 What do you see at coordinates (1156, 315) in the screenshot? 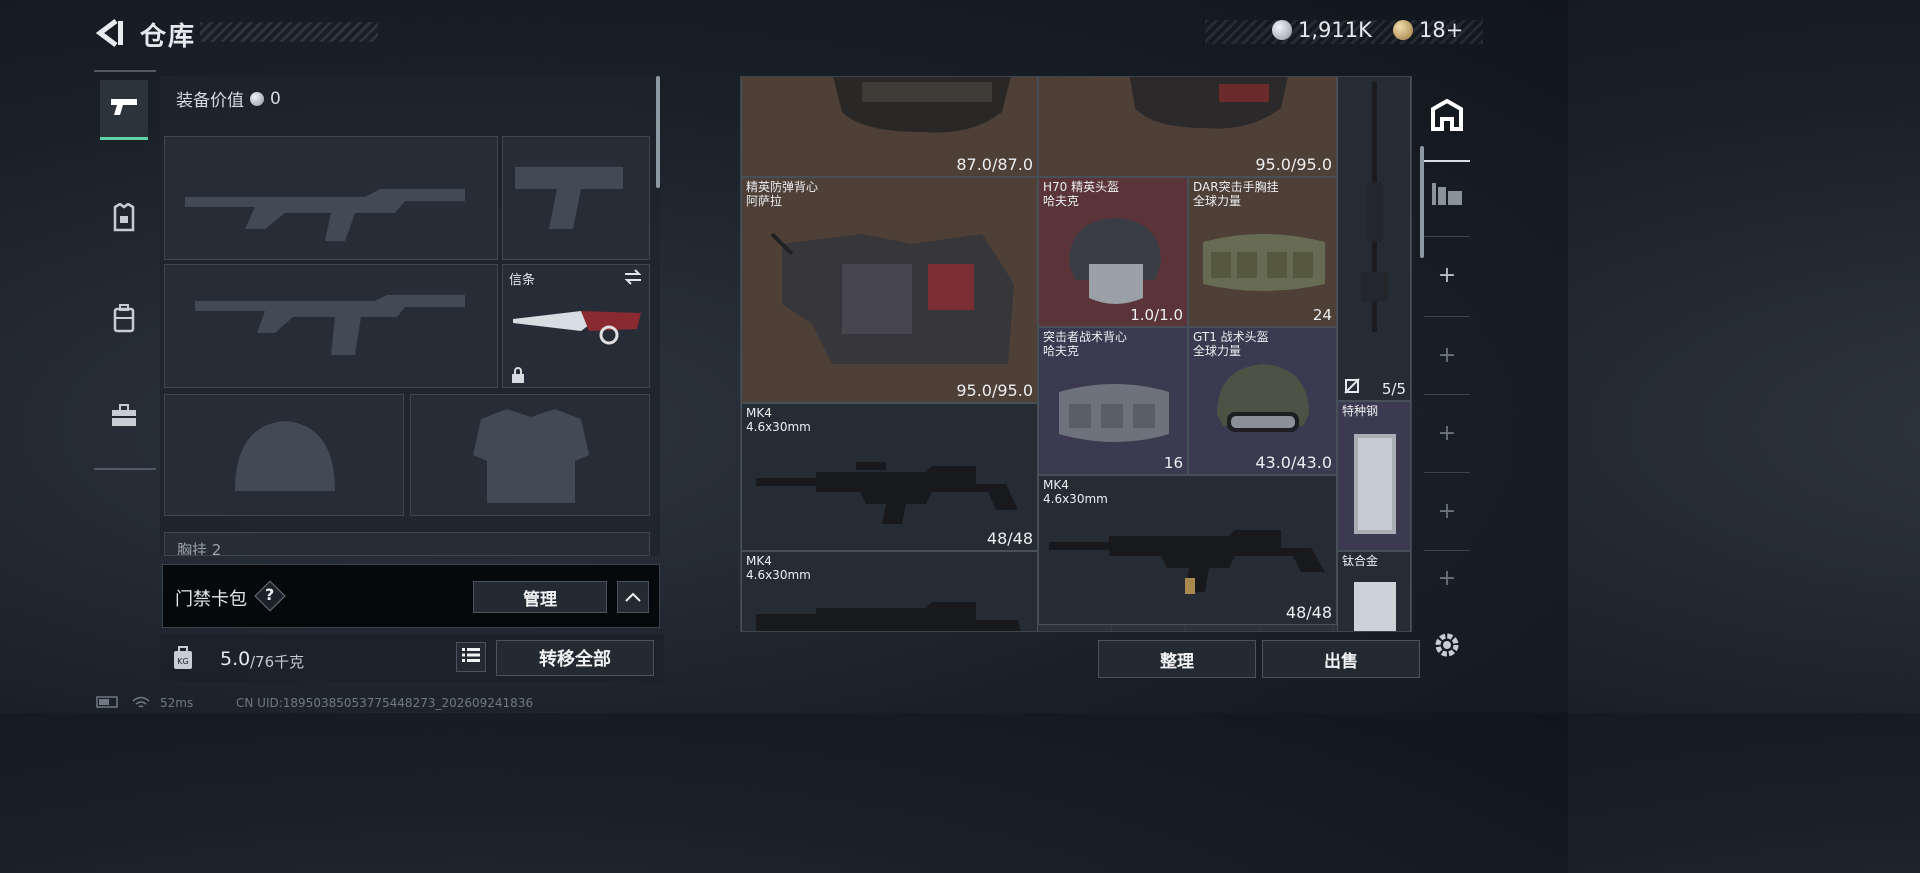
I see `item-durability: 1.0/1.0` at bounding box center [1156, 315].